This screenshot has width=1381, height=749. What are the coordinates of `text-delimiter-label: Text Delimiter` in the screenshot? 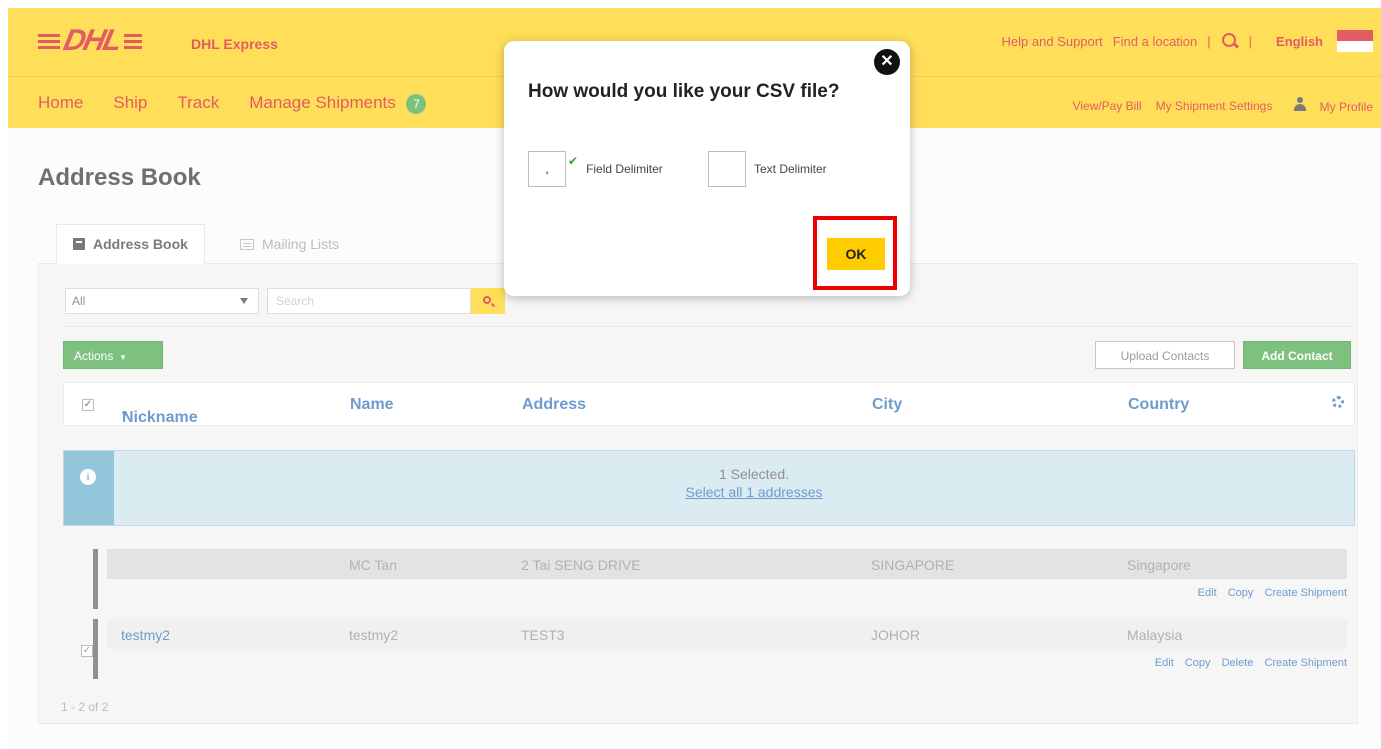 It's located at (790, 169).